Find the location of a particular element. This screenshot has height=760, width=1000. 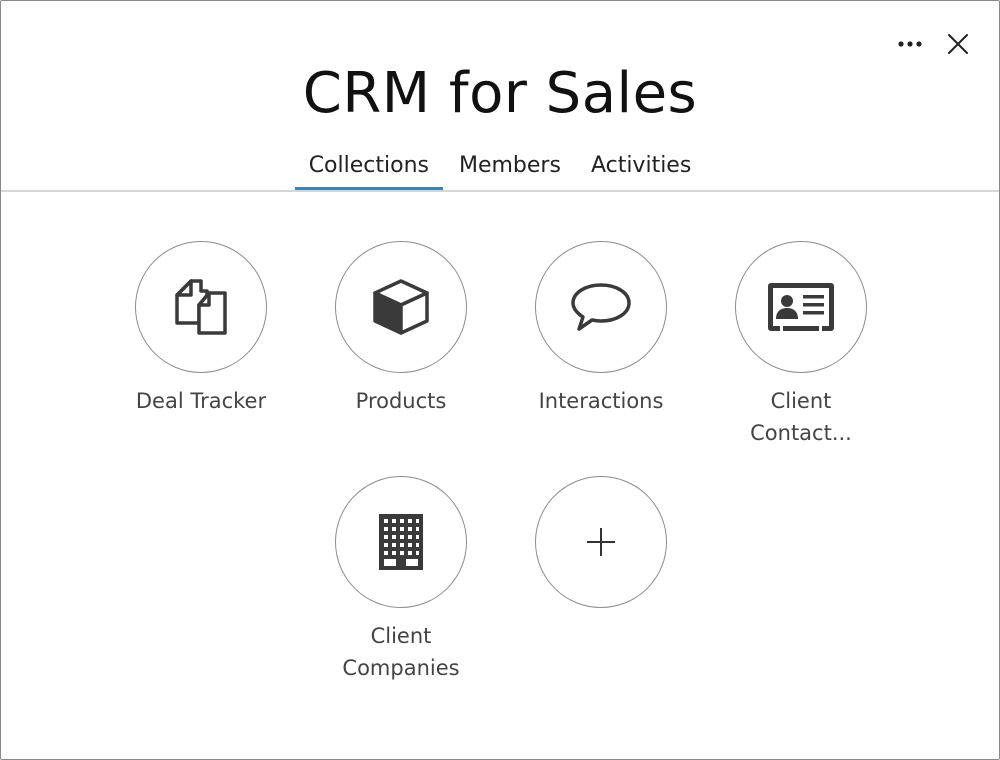

collection-client-companies: Client Companies is located at coordinates (401, 580).